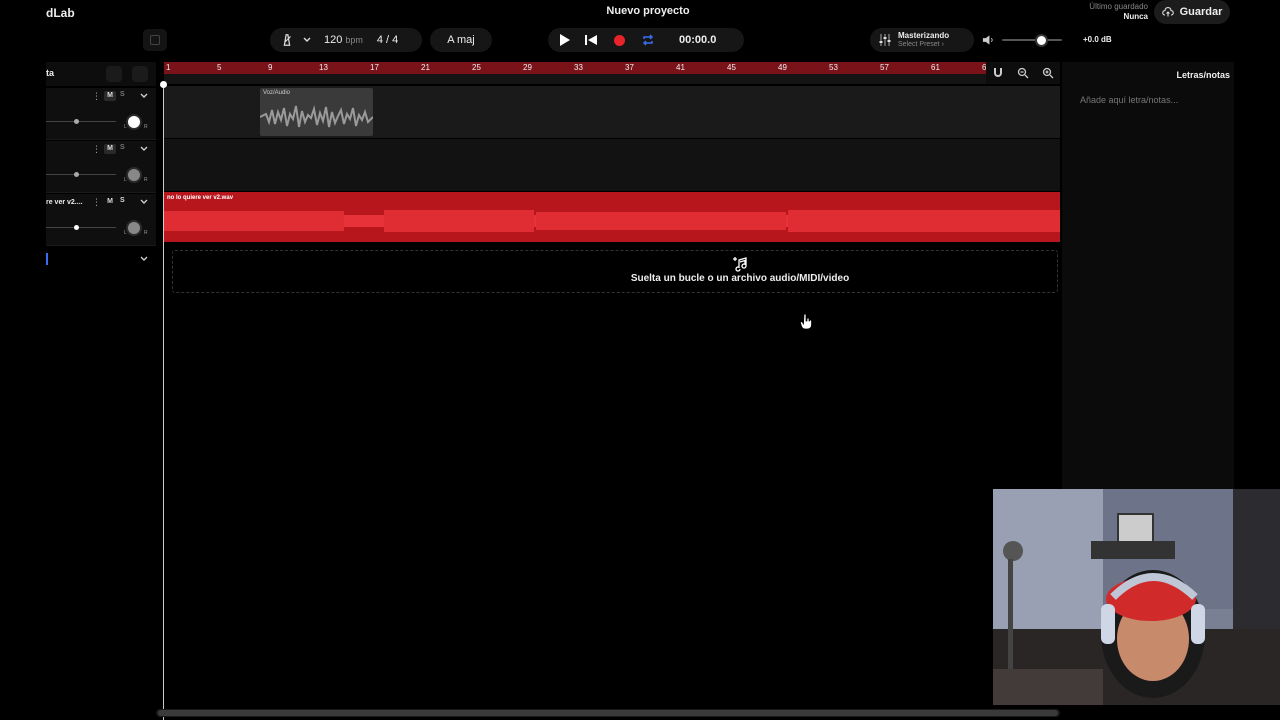 The height and width of the screenshot is (720, 1280). What do you see at coordinates (591, 40) in the screenshot?
I see `skip-back-icon` at bounding box center [591, 40].